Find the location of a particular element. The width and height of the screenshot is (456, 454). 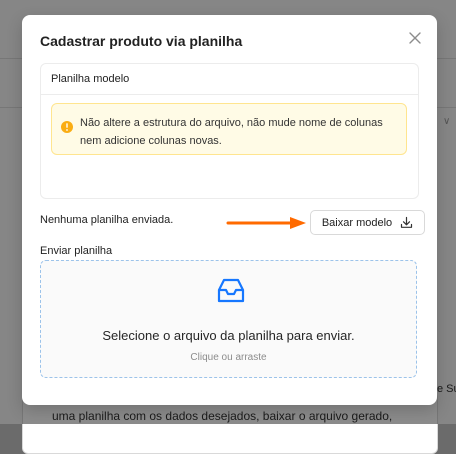

upload-field-label: Enviar planilha is located at coordinates (76, 251).